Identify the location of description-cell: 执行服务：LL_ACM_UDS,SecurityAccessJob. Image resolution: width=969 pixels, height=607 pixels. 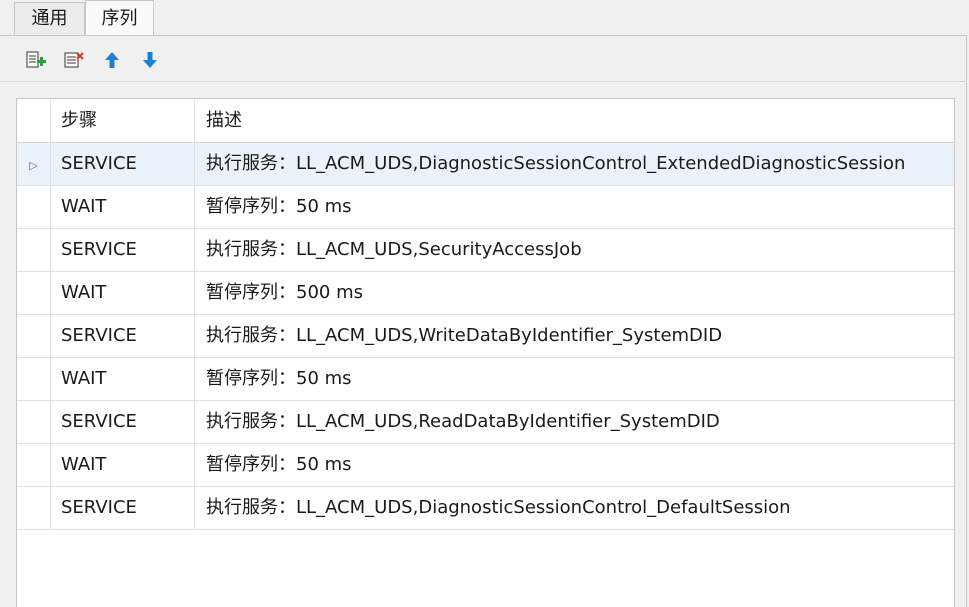
(574, 250).